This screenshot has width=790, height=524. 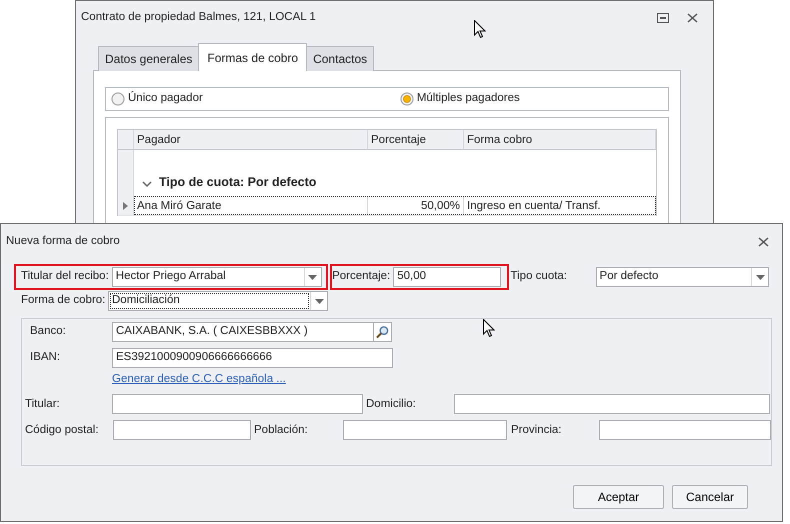 I want to click on tab: Datos generales, so click(x=149, y=58).